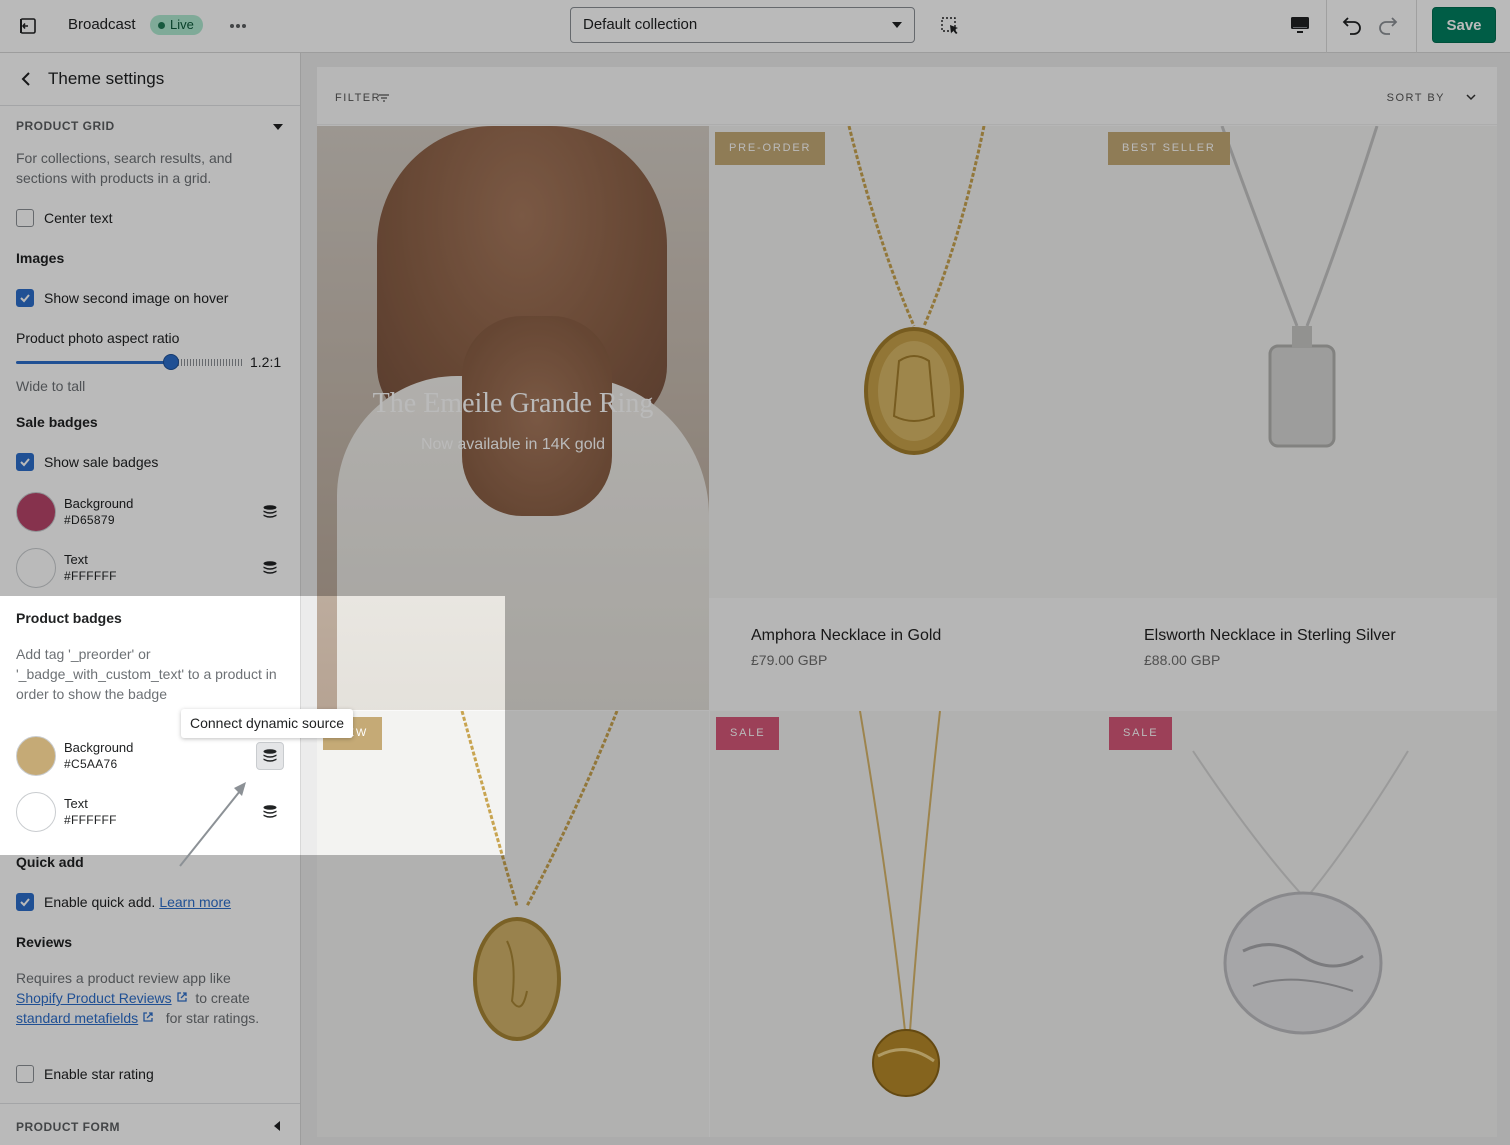  What do you see at coordinates (87, 462) in the screenshot?
I see `show-sale-badges-checkbox: Show sale badges` at bounding box center [87, 462].